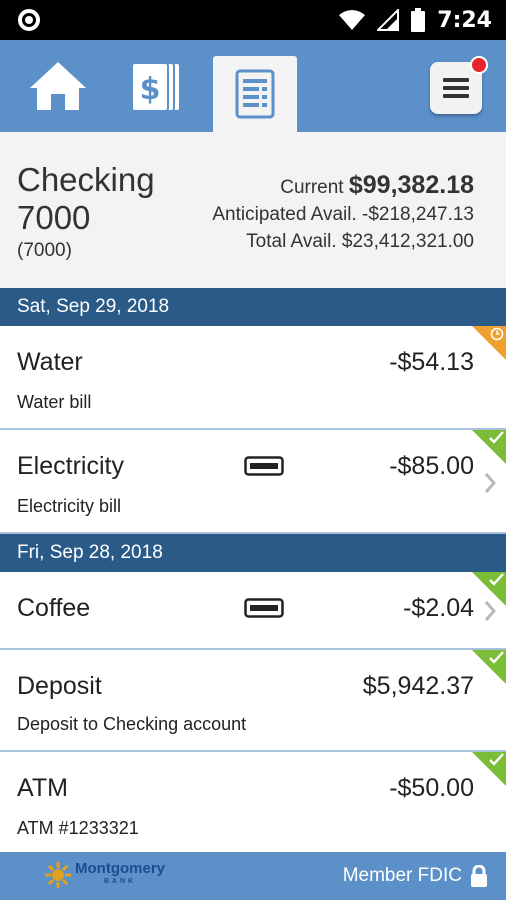  Describe the element at coordinates (54, 608) in the screenshot. I see `transaction-title: Coffee` at that location.